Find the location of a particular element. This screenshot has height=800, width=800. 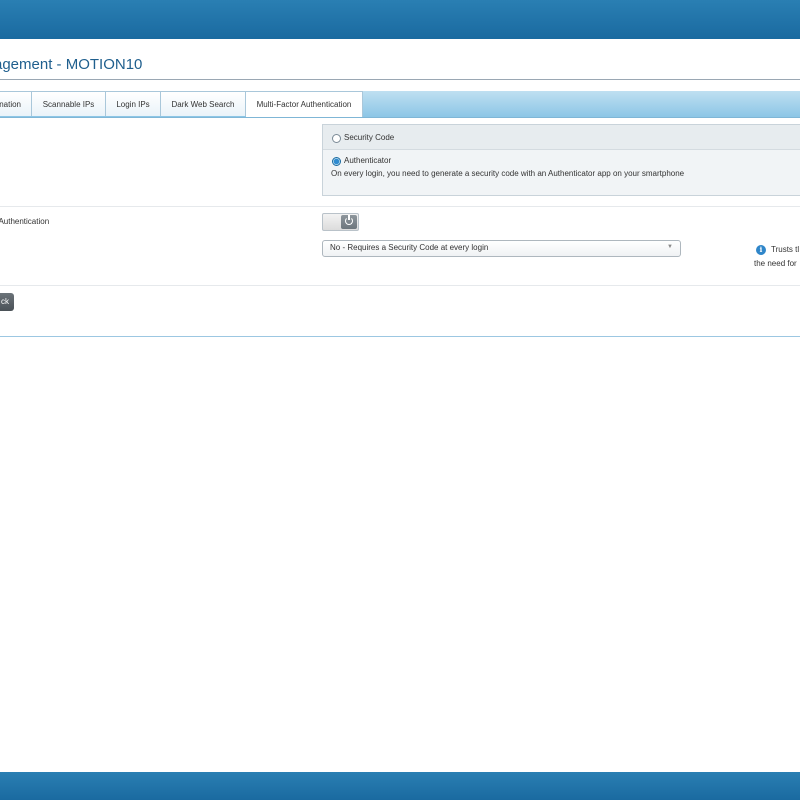

tab-scannable-ips: Scannable IPs is located at coordinates (69, 103).